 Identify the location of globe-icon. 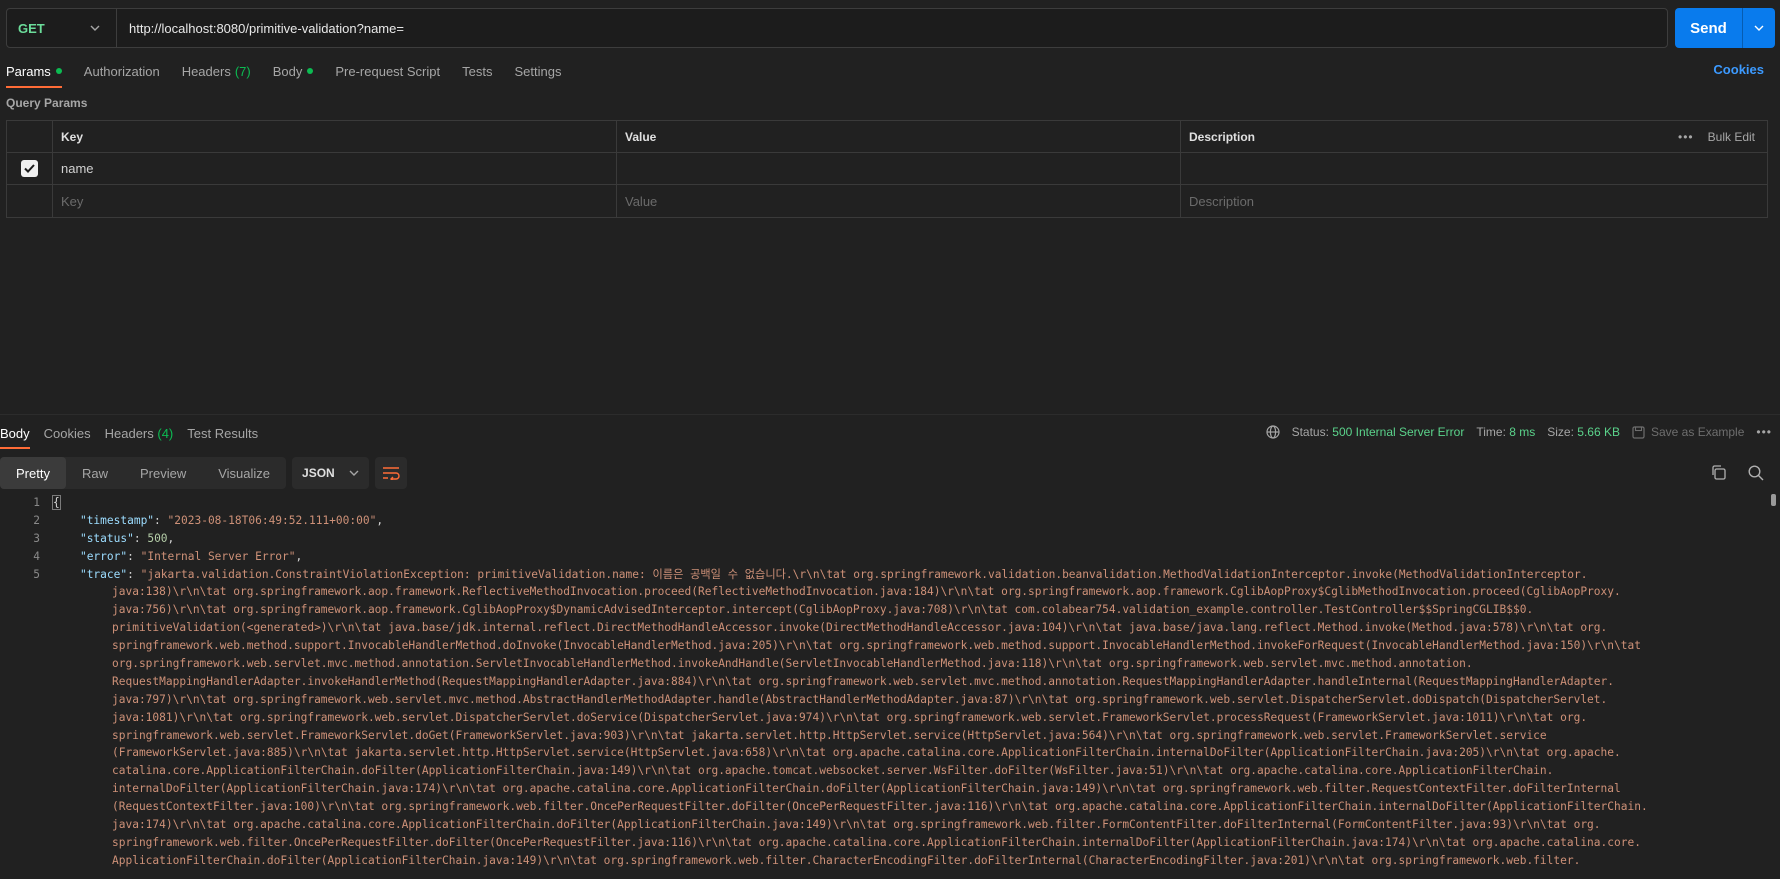
(1272, 432).